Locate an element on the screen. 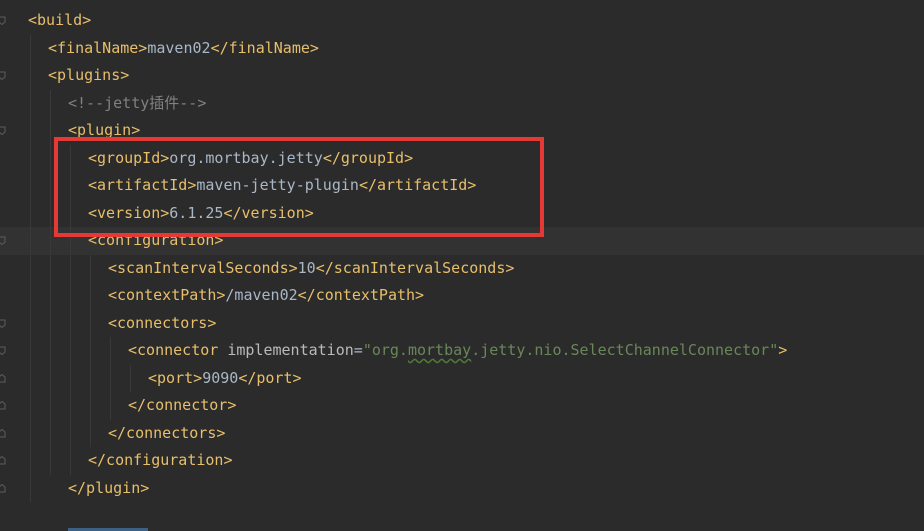 This screenshot has width=924, height=531. code-line: </connector> is located at coordinates (462, 406).